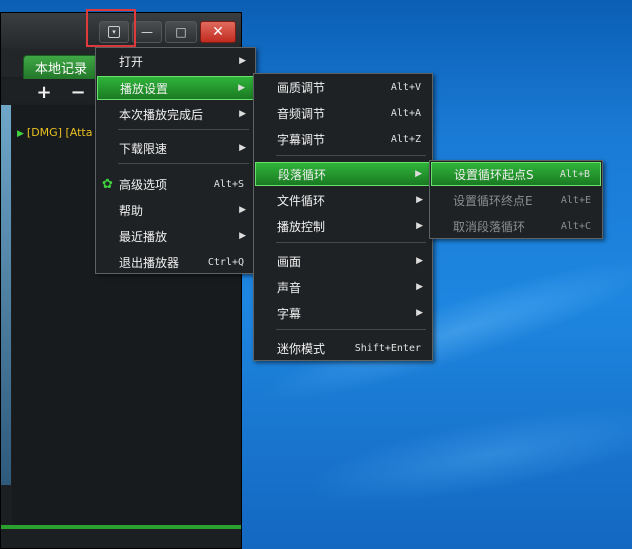 This screenshot has height=549, width=632. What do you see at coordinates (343, 200) in the screenshot?
I see `menu-item-file-loop: 文件循环 ▶` at bounding box center [343, 200].